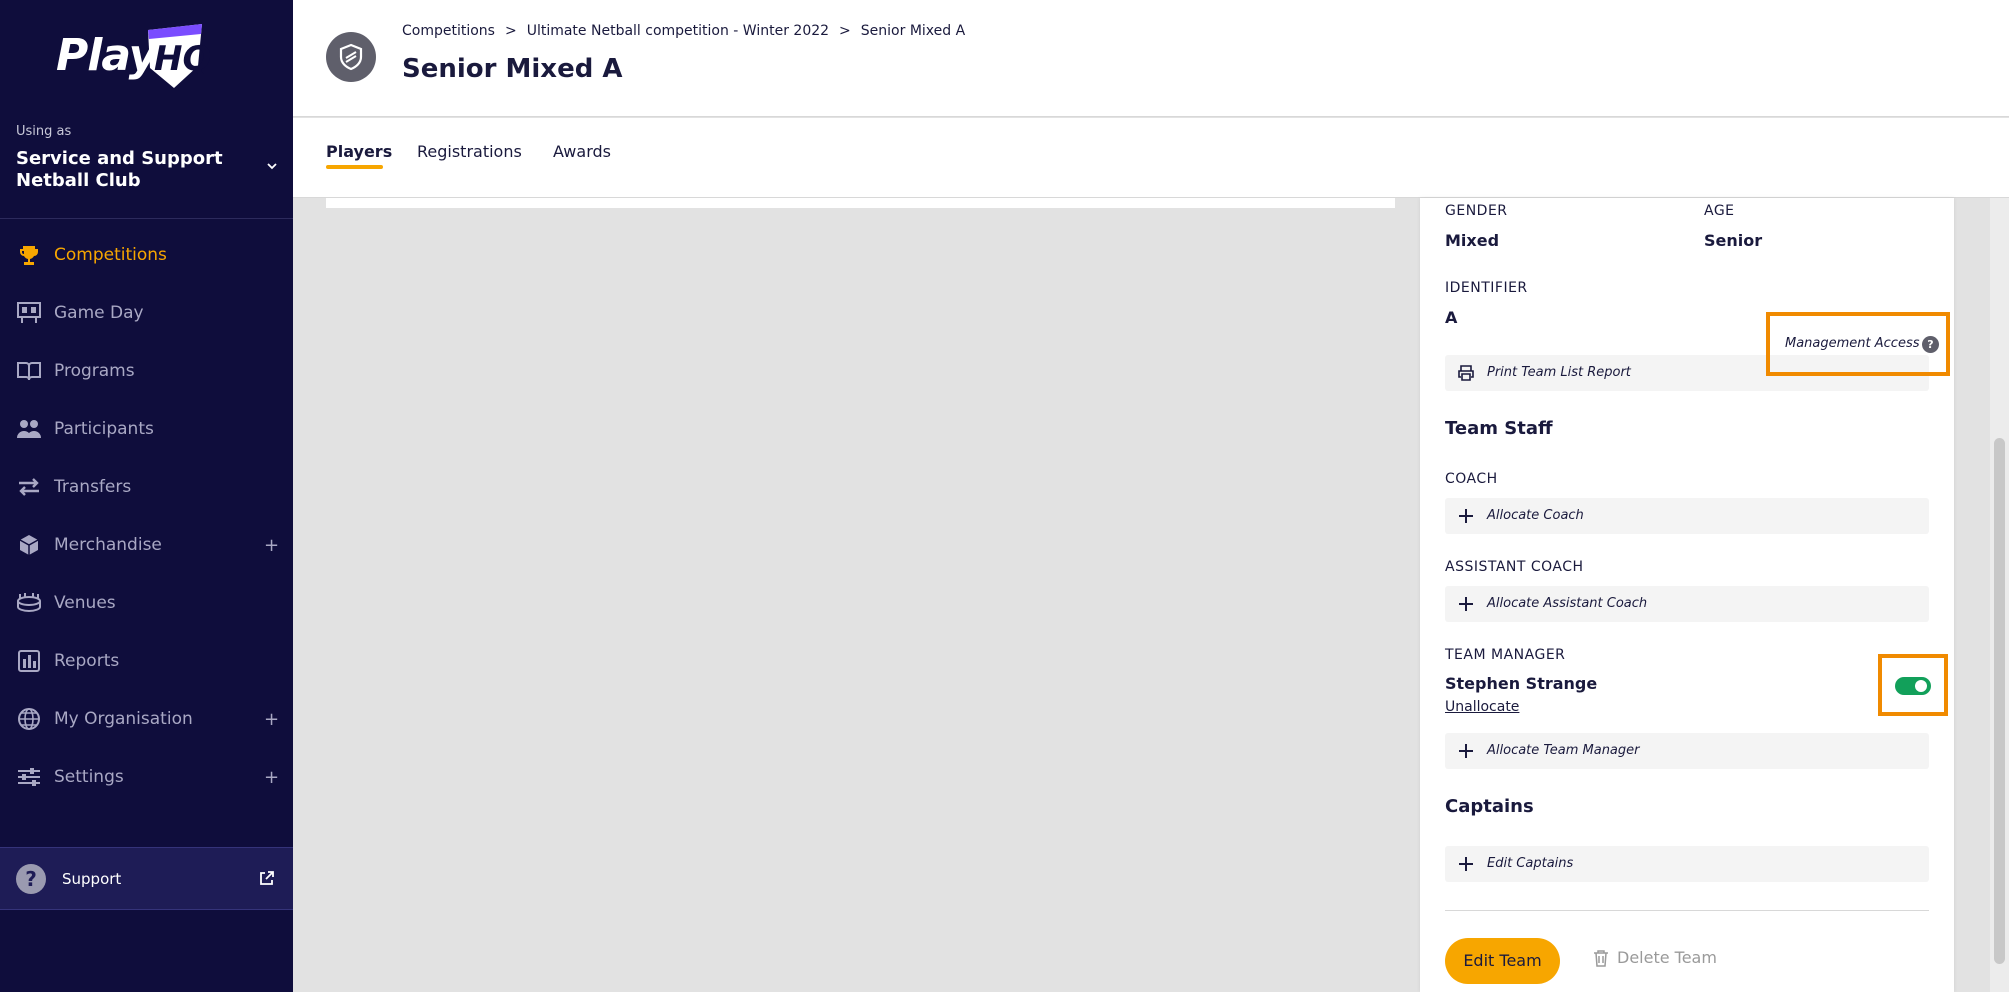 The image size is (2009, 992). I want to click on allocate-coach-label: Allocate Coach, so click(1535, 515).